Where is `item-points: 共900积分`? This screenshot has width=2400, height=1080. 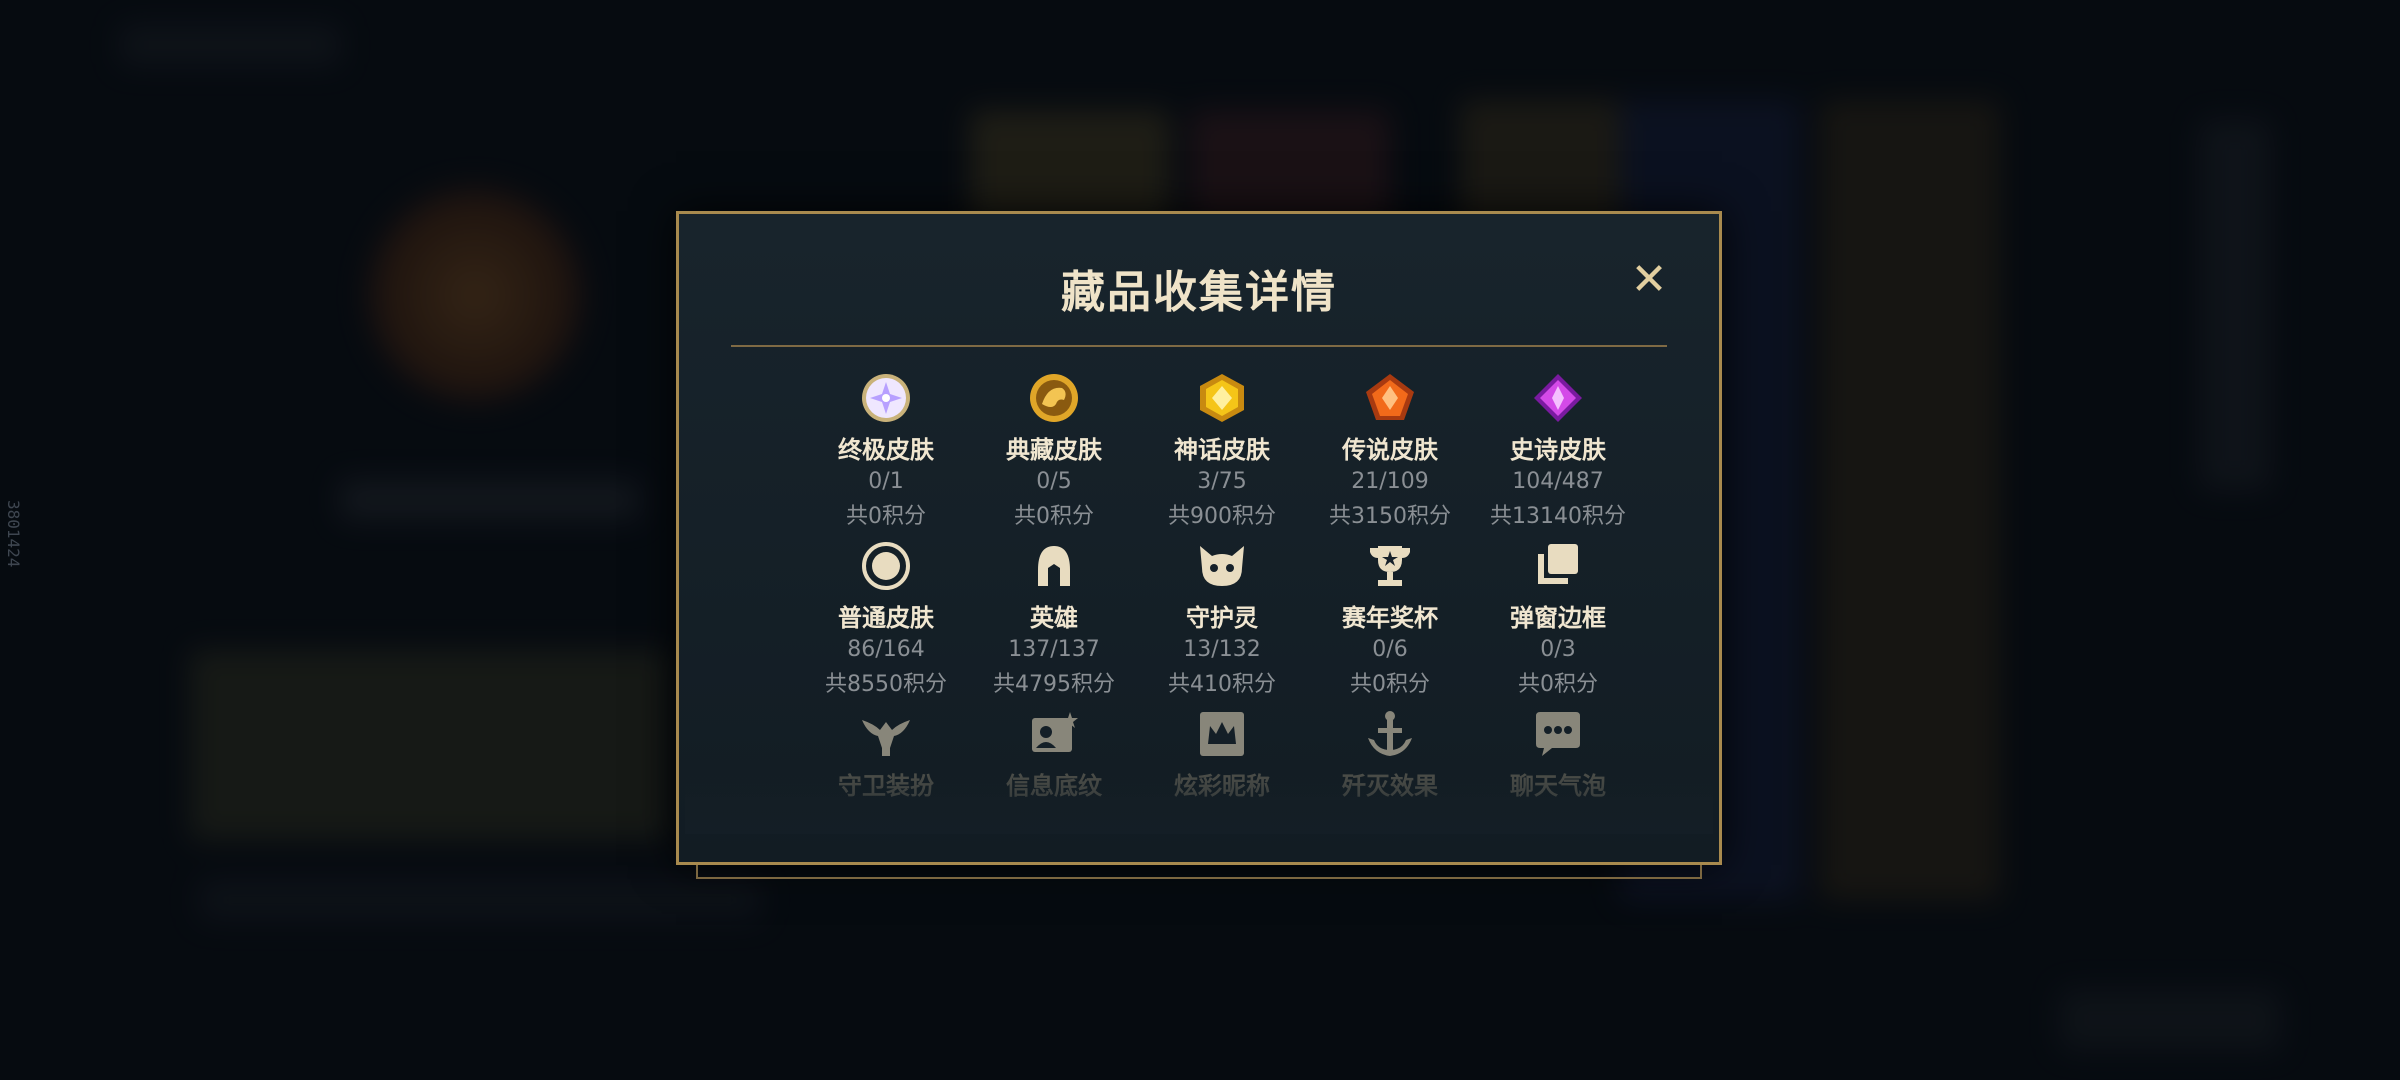
item-points: 共900积分 is located at coordinates (1222, 516).